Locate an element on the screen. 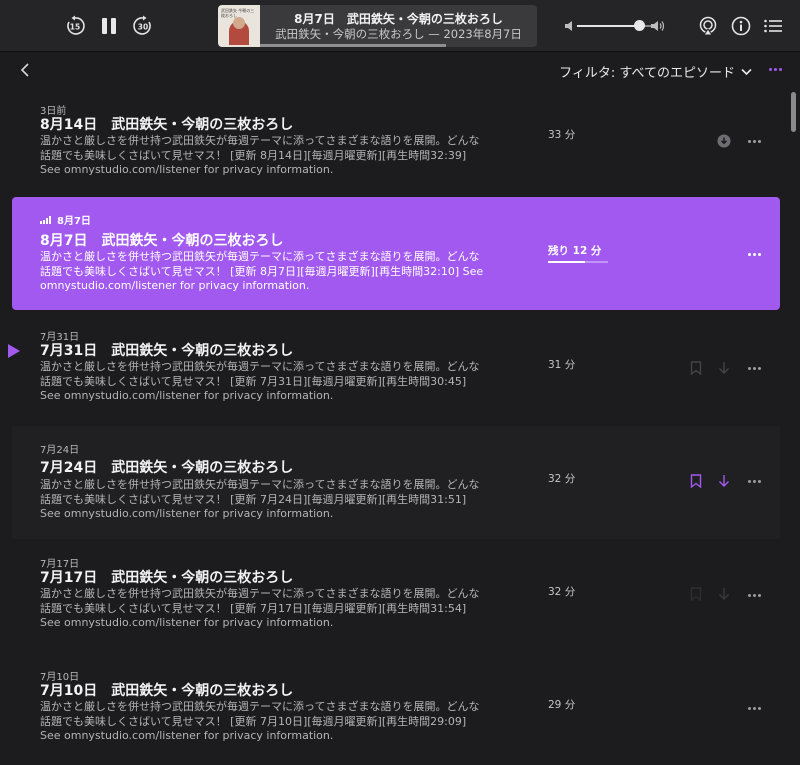  more-options-button is located at coordinates (775, 69).